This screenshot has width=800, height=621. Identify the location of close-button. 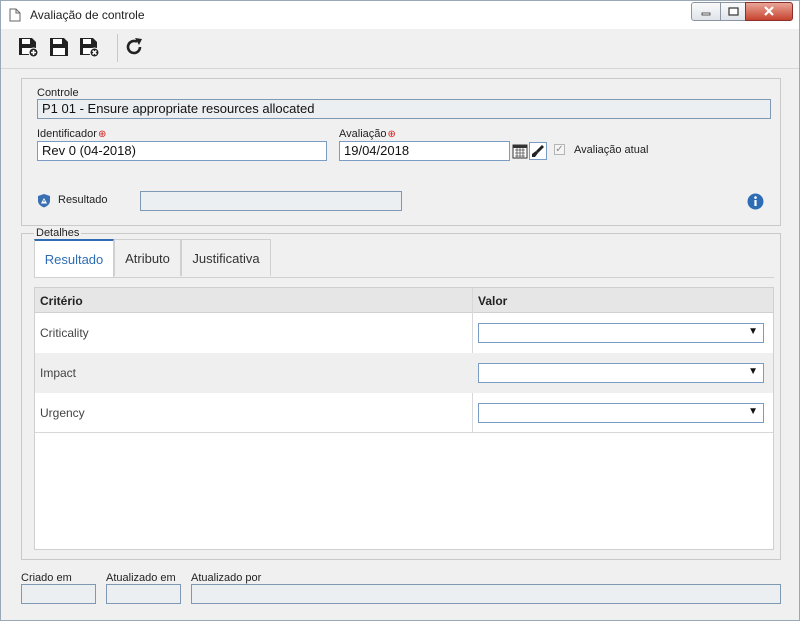
(769, 11).